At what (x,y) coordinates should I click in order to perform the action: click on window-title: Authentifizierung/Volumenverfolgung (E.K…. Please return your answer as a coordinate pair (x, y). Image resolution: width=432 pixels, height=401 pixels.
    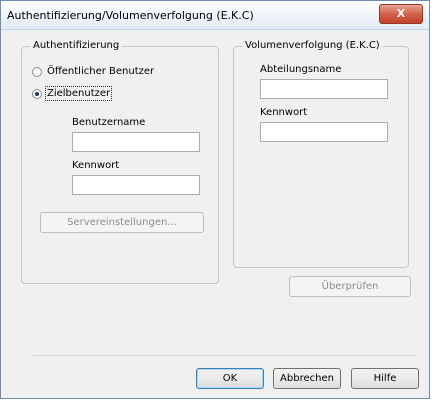
    Looking at the image, I should click on (130, 15).